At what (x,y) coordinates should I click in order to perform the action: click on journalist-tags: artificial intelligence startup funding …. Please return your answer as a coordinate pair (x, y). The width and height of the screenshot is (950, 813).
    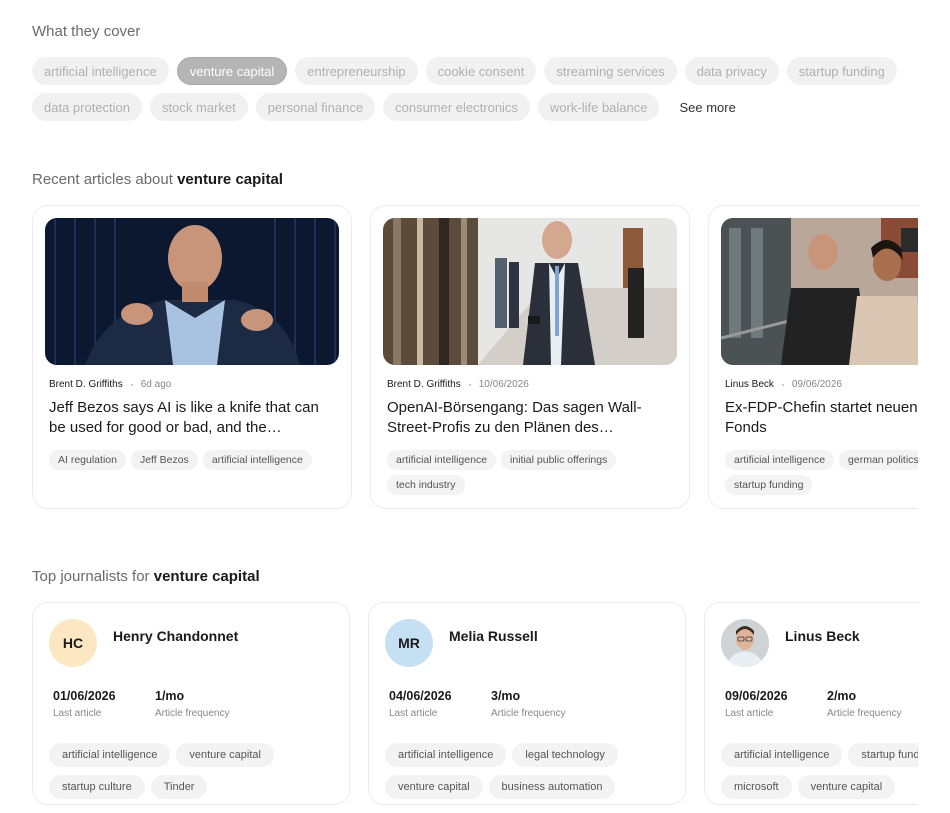
    Looking at the image, I should click on (819, 771).